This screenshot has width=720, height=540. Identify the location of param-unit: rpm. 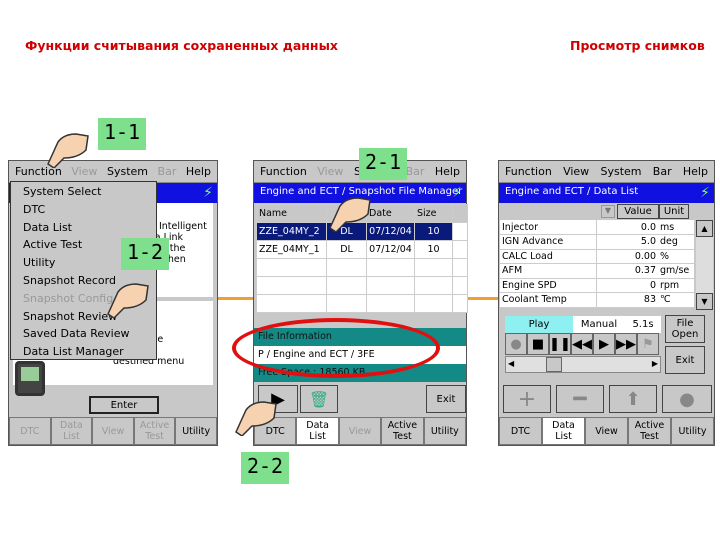
(676, 285).